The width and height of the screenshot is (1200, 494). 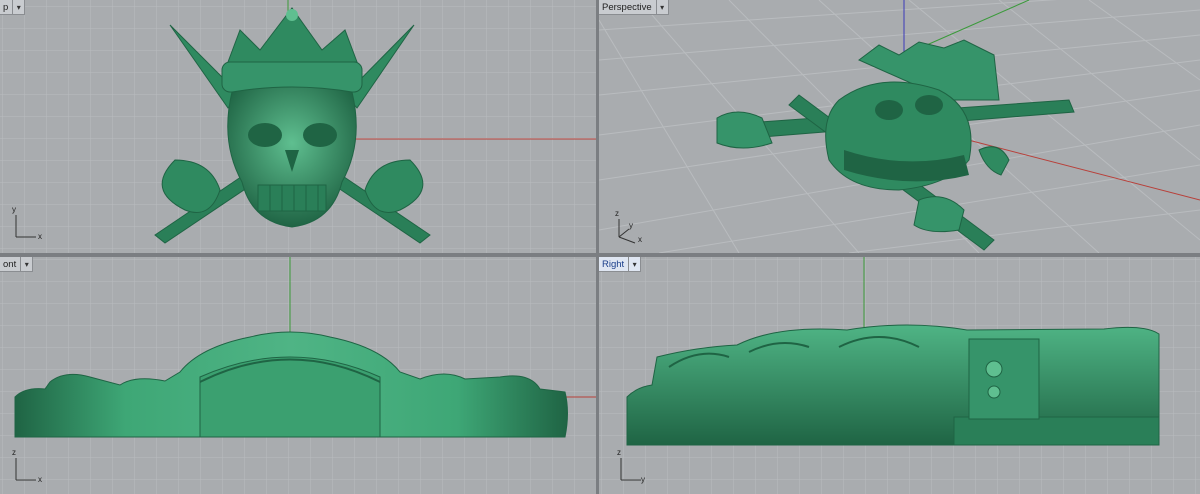 I want to click on axis-widget: z y, so click(x=625, y=468).